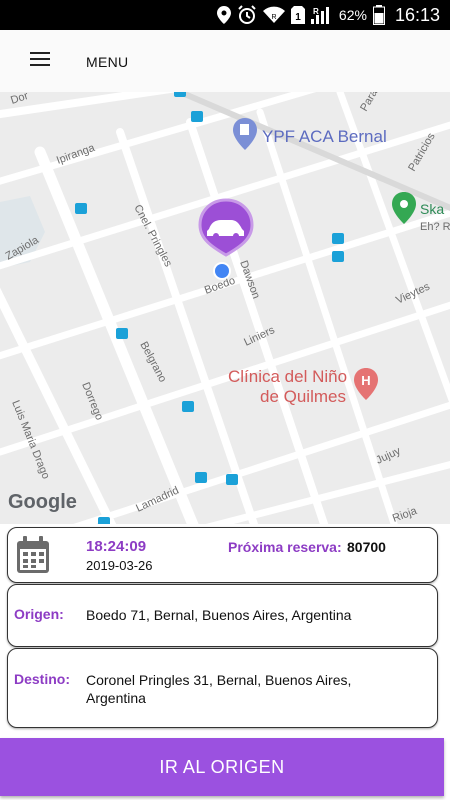 This screenshot has height=800, width=450. Describe the element at coordinates (42, 502) in the screenshot. I see `google-logo: Google` at that location.